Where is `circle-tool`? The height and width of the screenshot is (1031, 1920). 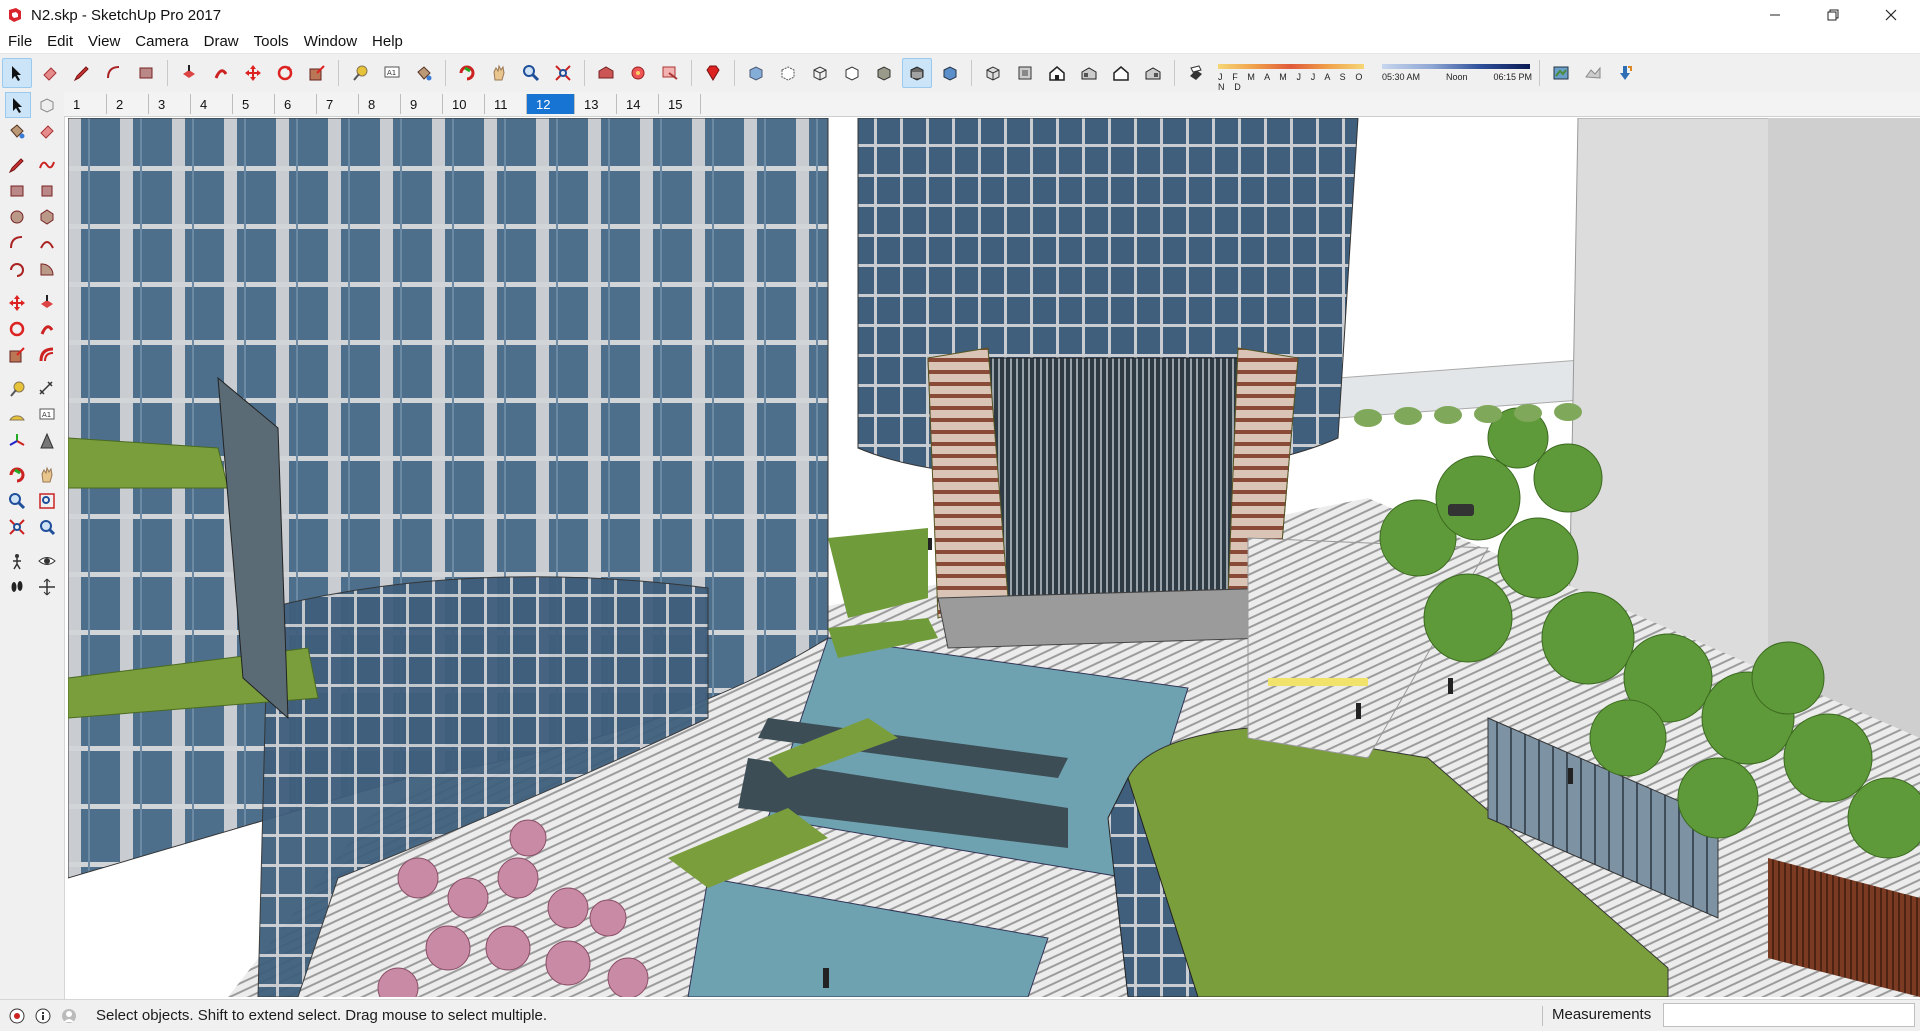 circle-tool is located at coordinates (17, 217).